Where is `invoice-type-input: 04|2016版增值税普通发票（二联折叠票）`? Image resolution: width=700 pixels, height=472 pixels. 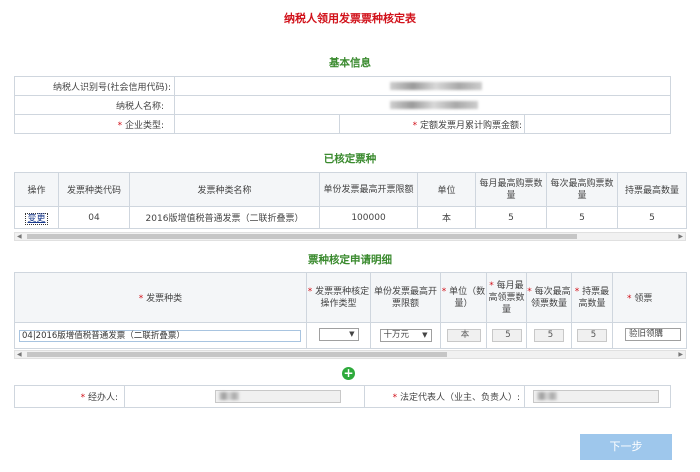
invoice-type-input: 04|2016版增值税普通发票（二联折叠票） is located at coordinates (160, 335).